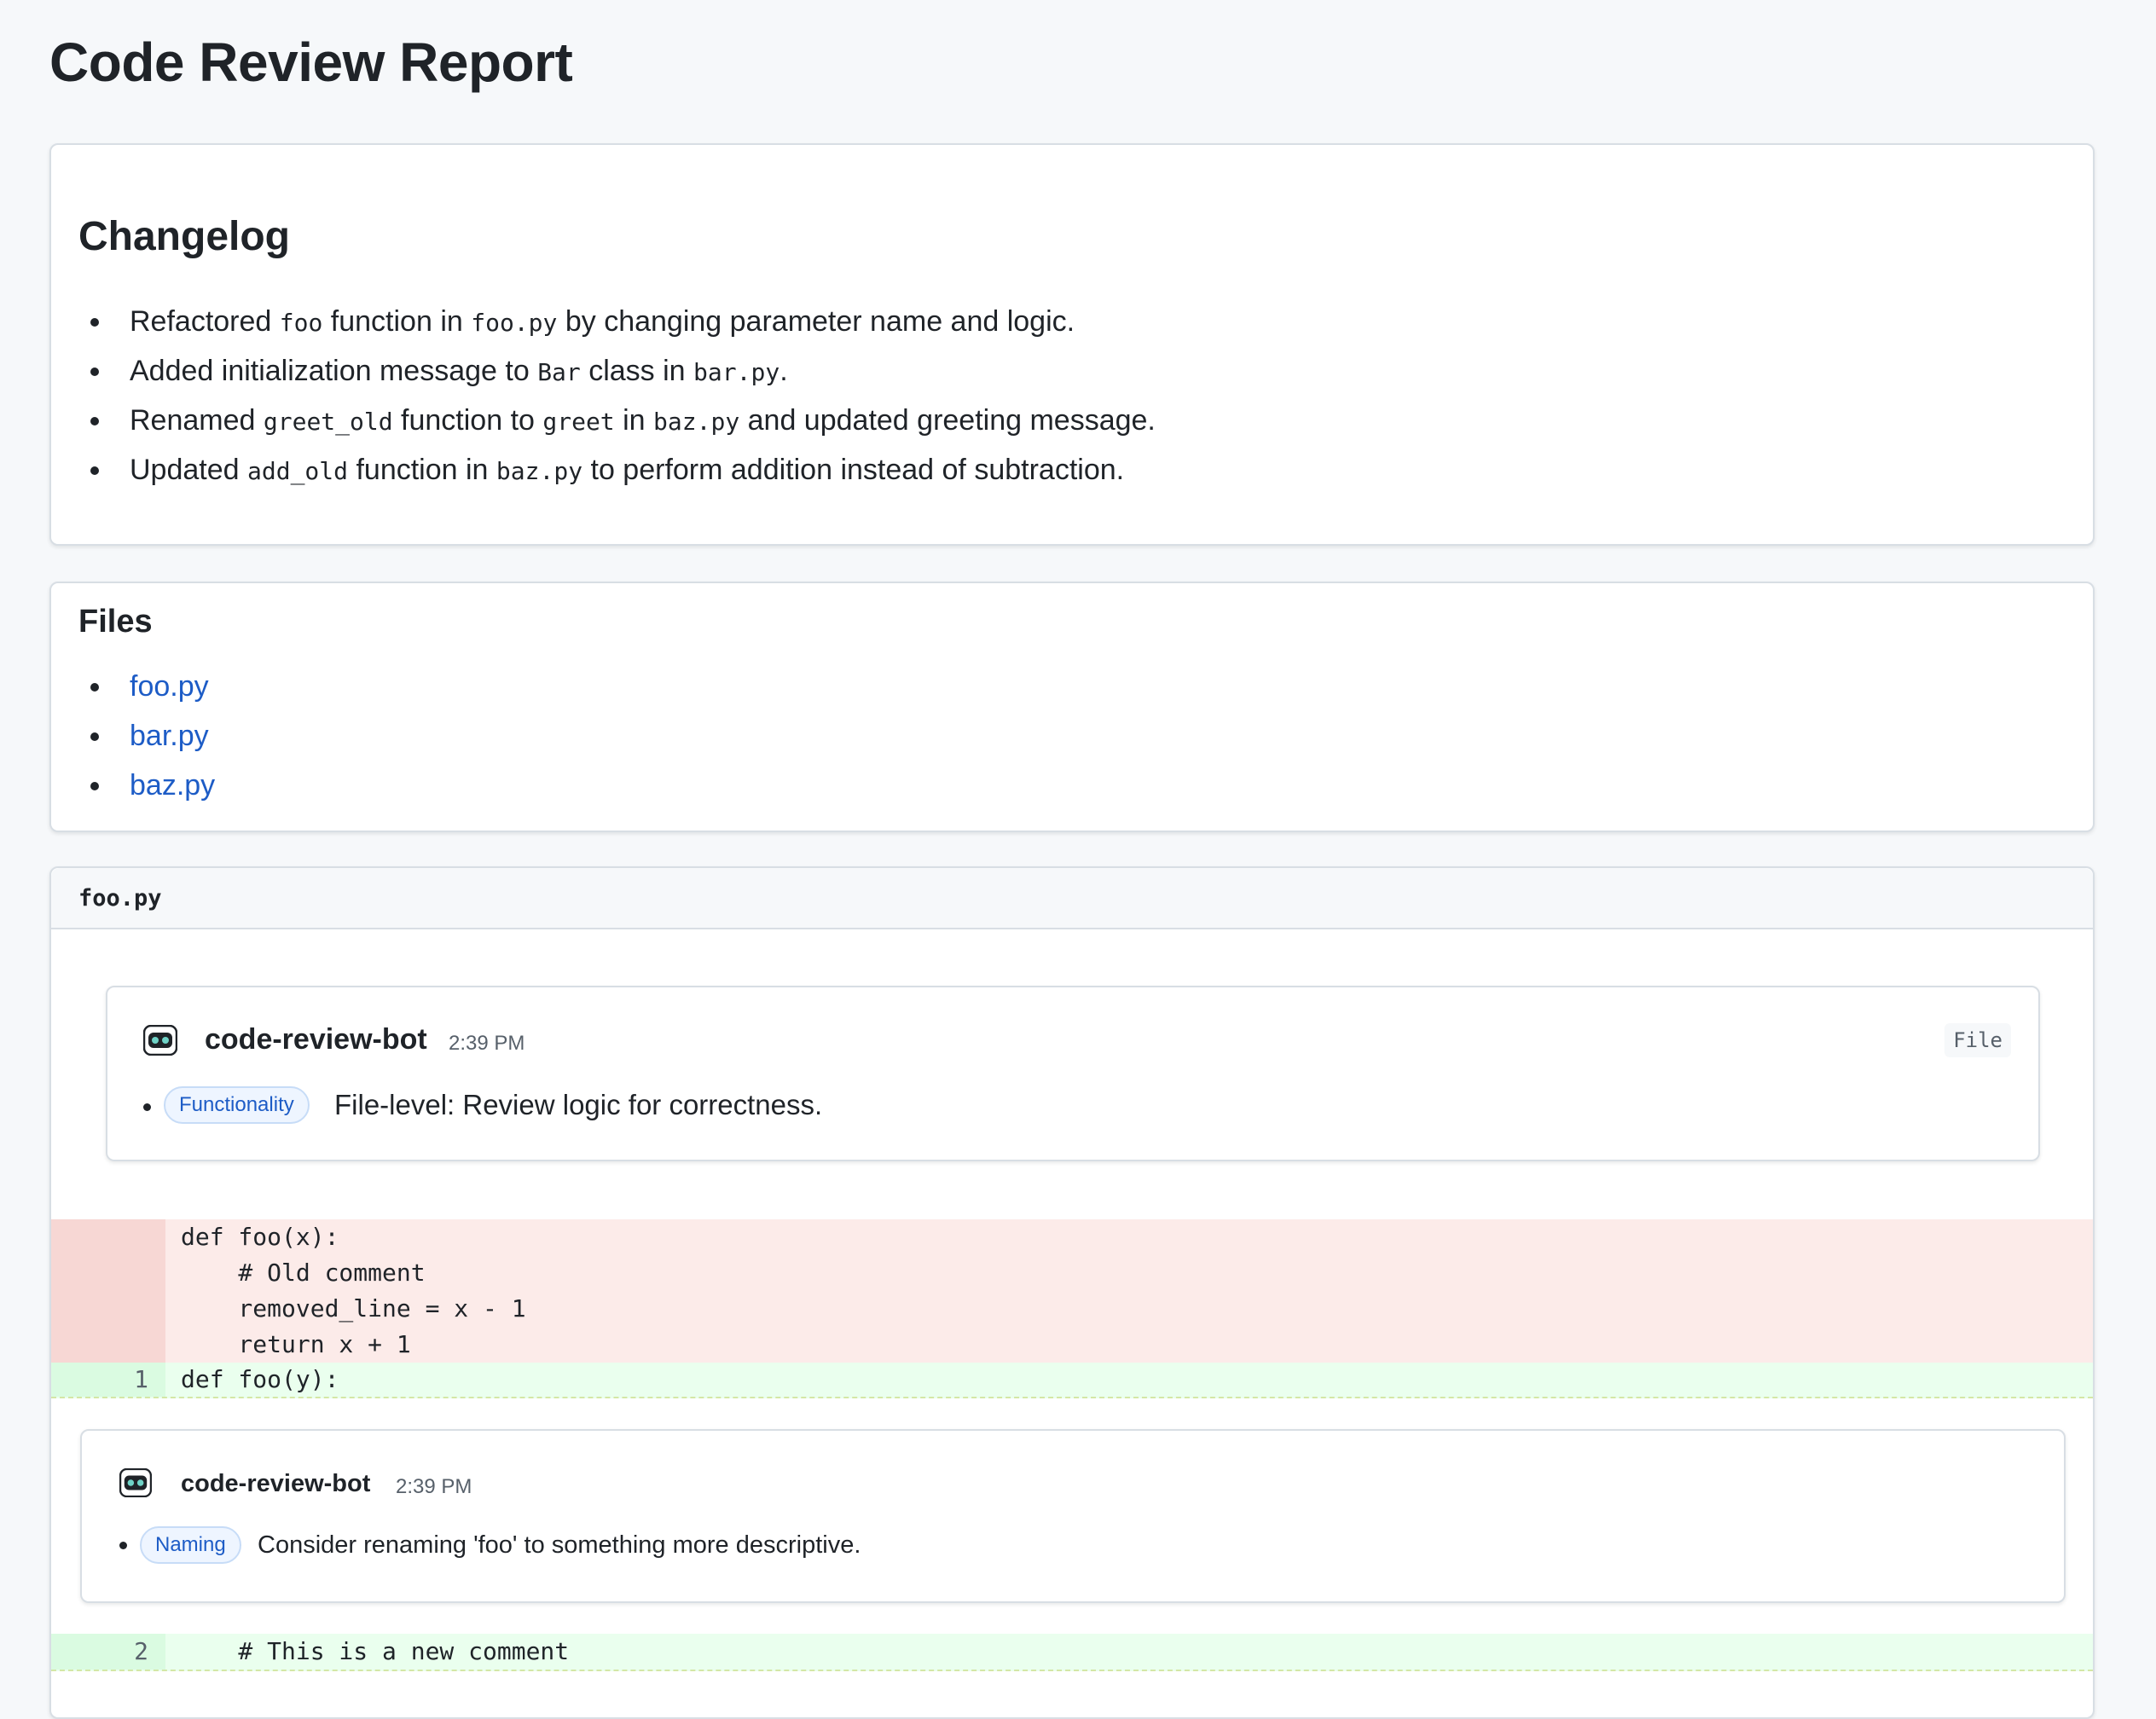  I want to click on file-name: foo.py, so click(120, 898).